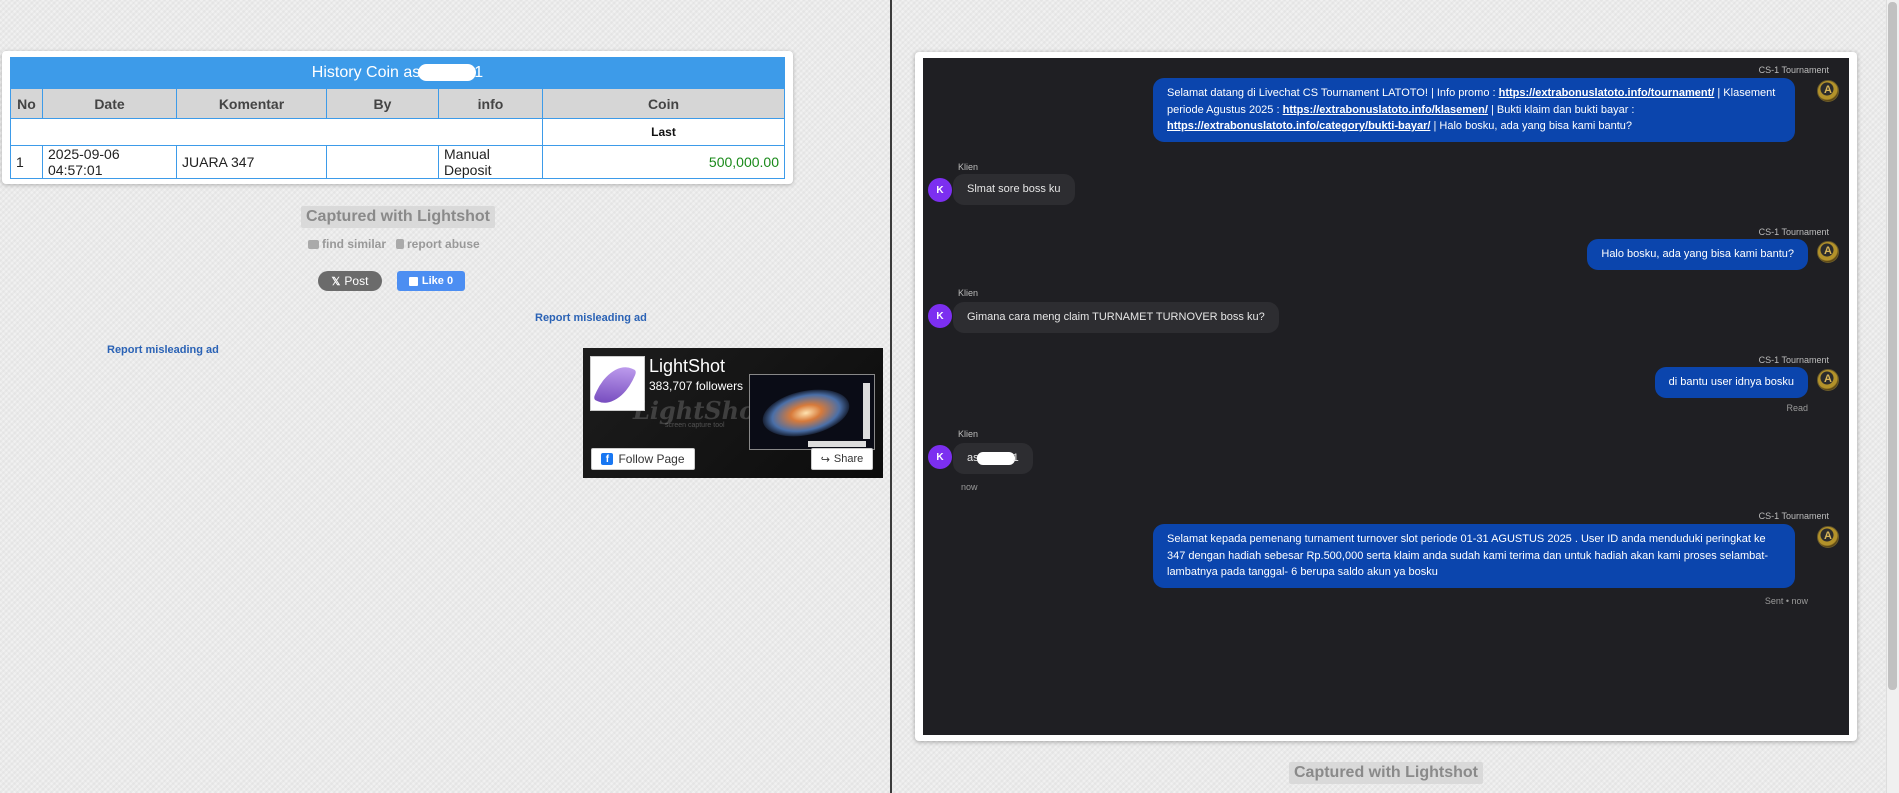 The width and height of the screenshot is (1899, 793). I want to click on share-label: Share, so click(848, 459).